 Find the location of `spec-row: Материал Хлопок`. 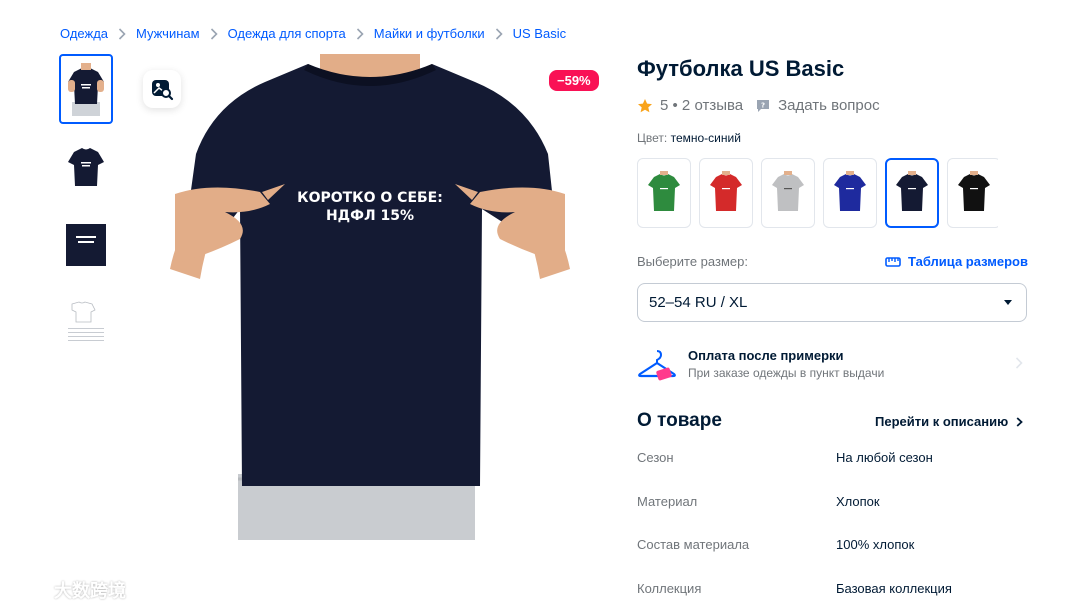

spec-row: Материал Хлопок is located at coordinates (832, 516).